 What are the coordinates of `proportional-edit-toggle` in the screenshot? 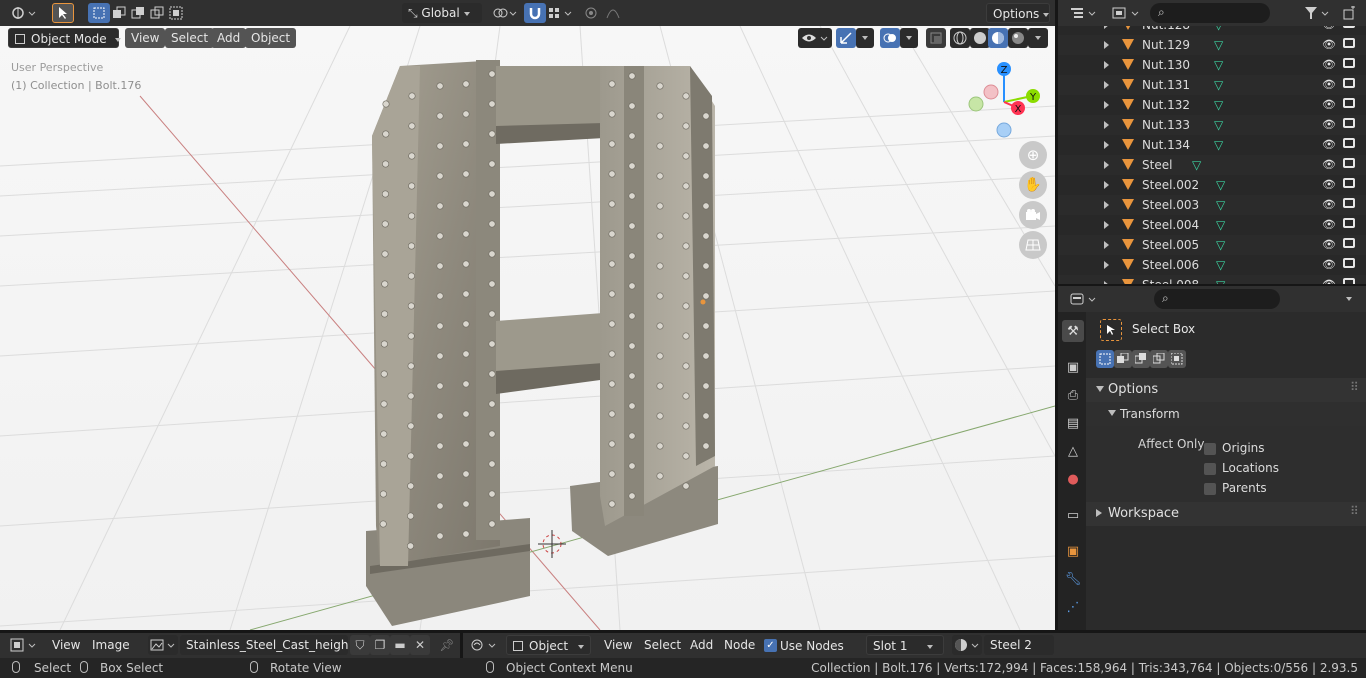 It's located at (591, 13).